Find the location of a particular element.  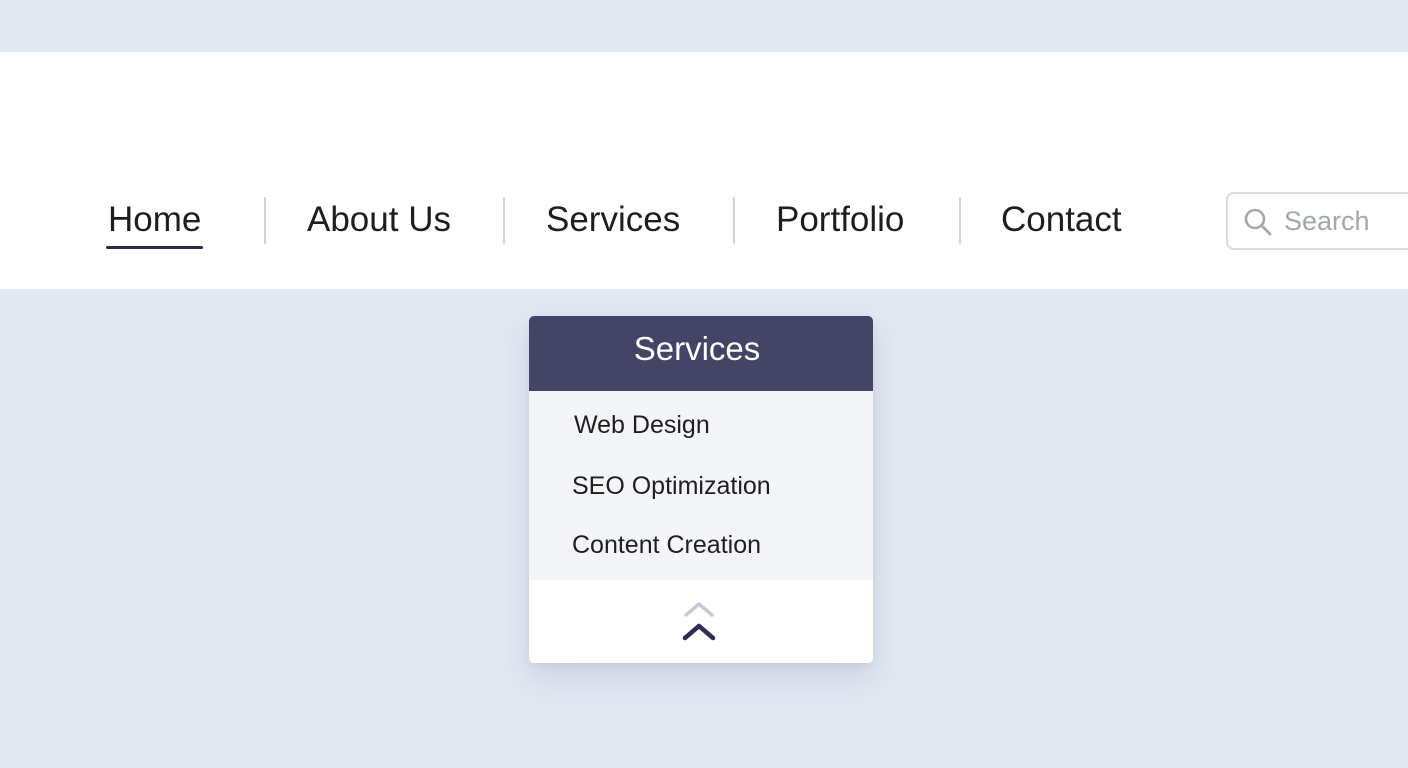

dropdown-footer is located at coordinates (701, 621).